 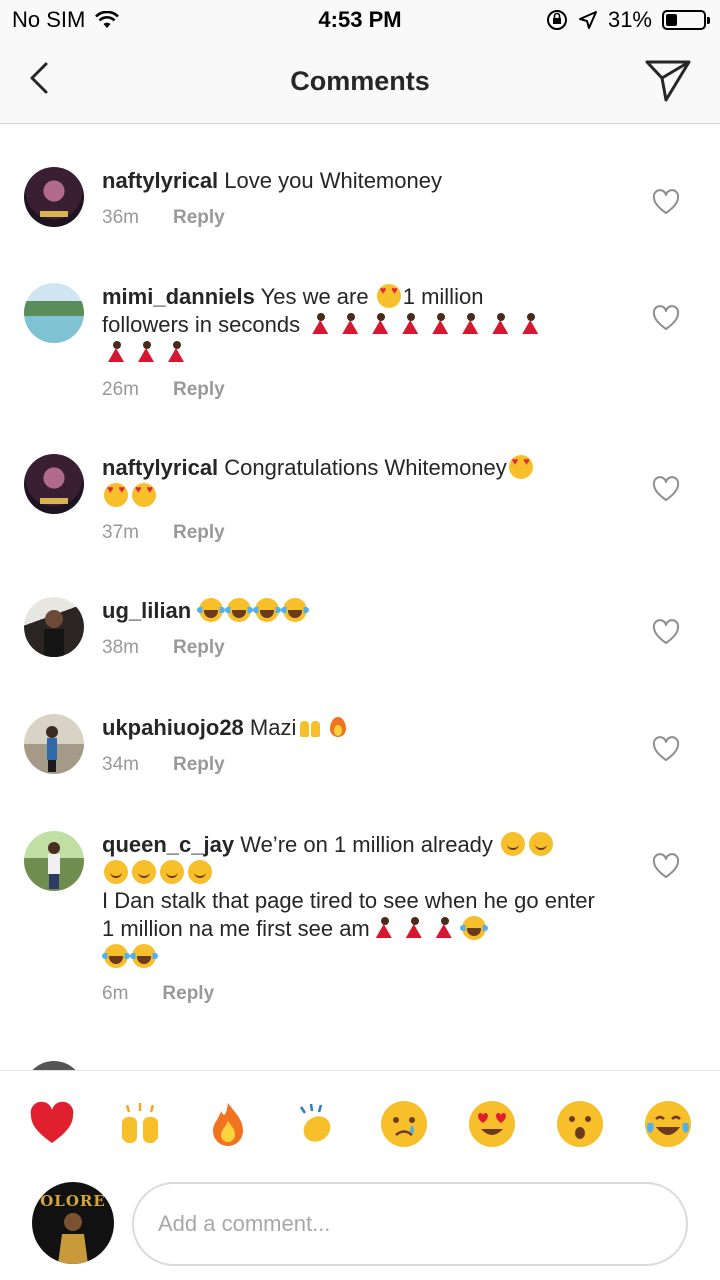 I want to click on page-title: Comments, so click(x=360, y=81).